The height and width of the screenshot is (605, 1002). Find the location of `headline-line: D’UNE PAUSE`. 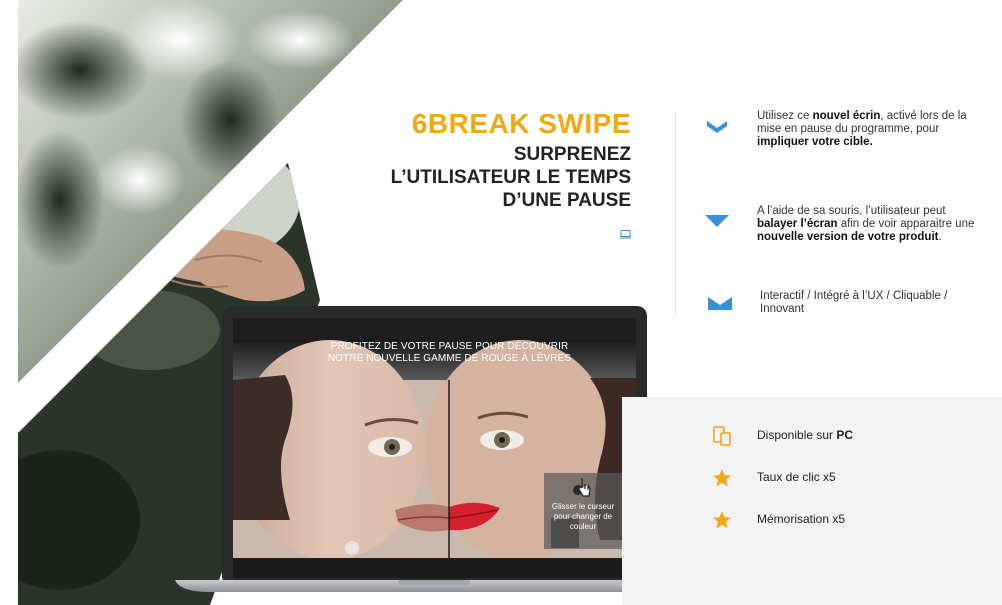

headline-line: D’UNE PAUSE is located at coordinates (566, 200).